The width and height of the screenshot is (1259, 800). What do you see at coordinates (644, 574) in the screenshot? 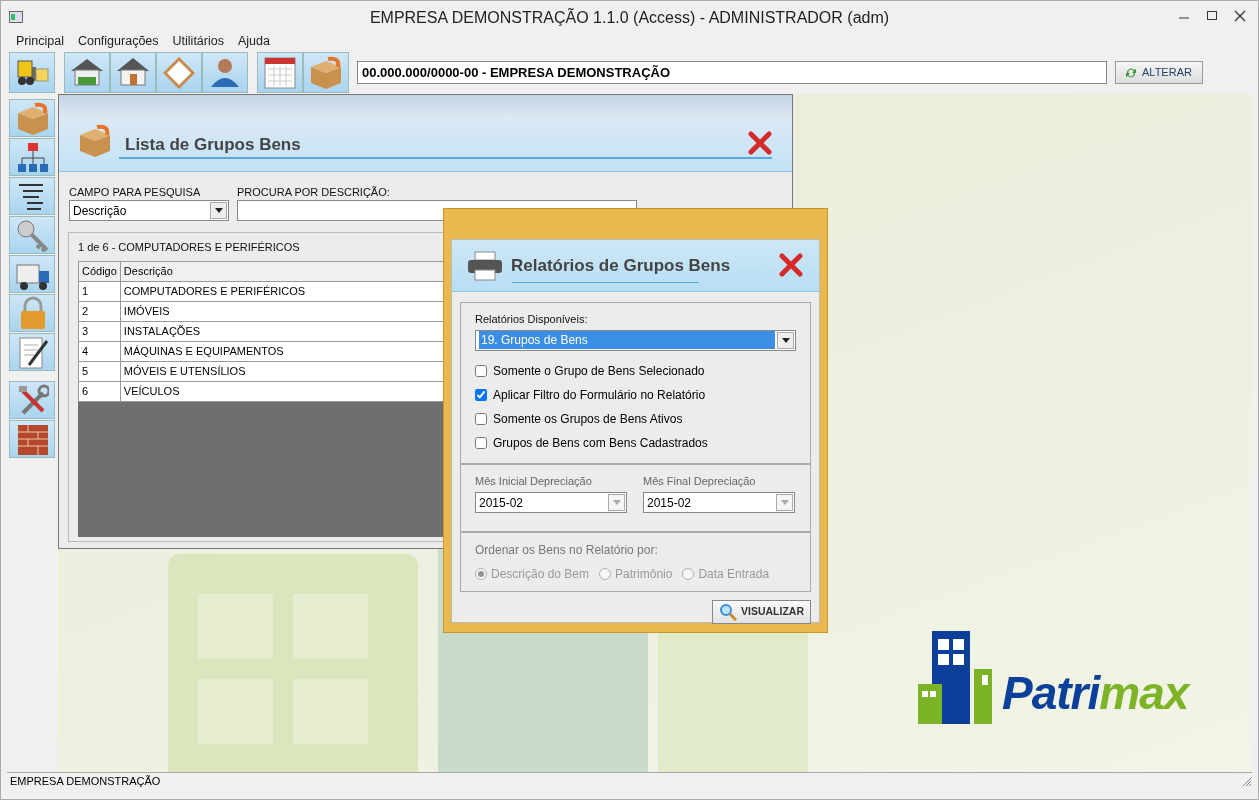
I see `radio-label: Patrimônio` at bounding box center [644, 574].